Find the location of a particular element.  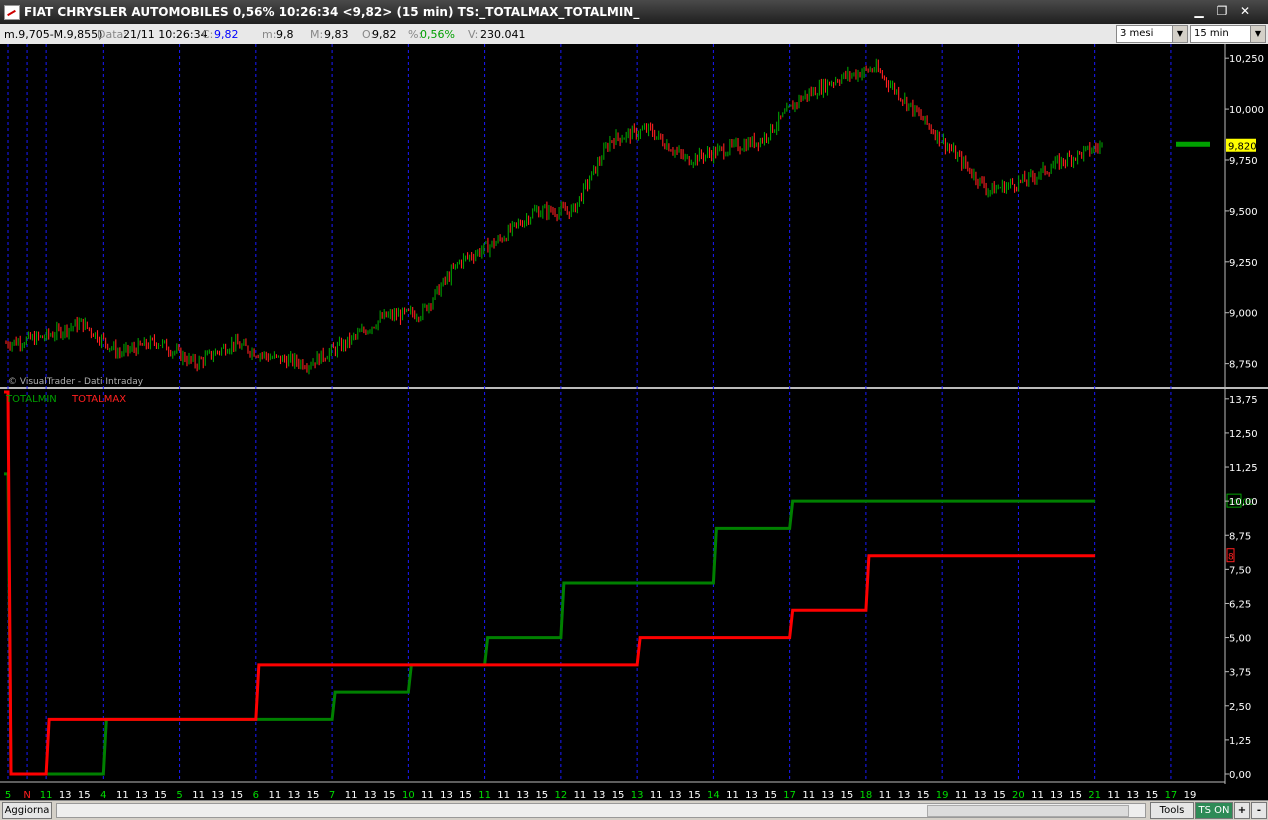

app-icon is located at coordinates (12, 12).